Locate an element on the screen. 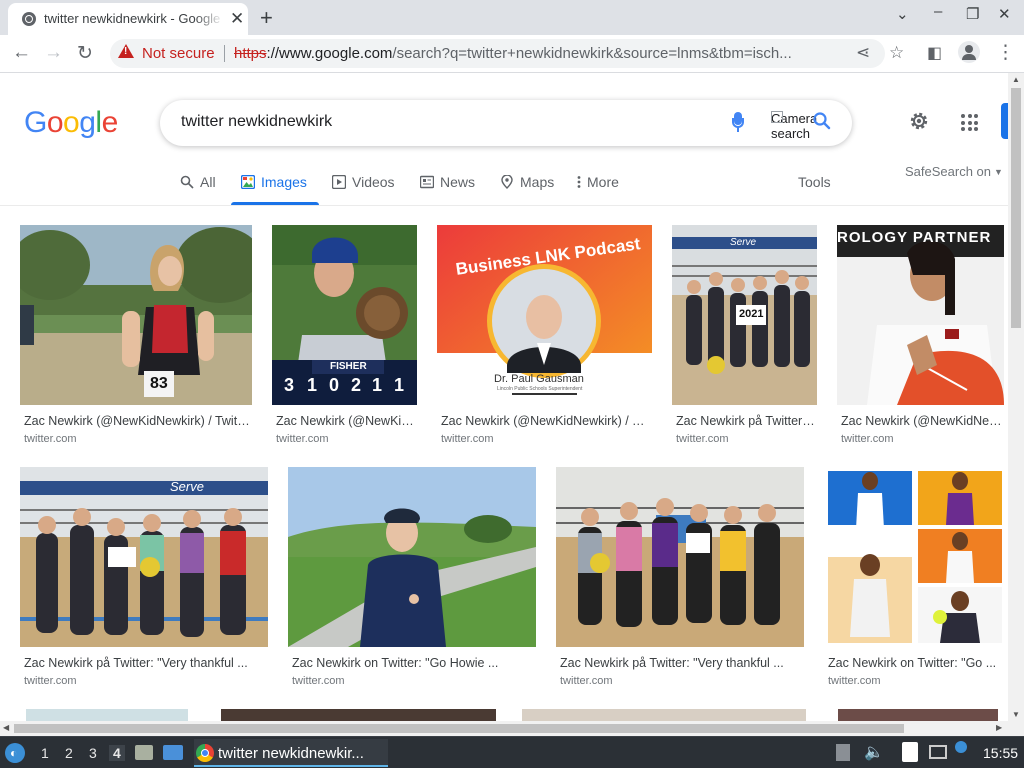 This screenshot has height=768, width=1024. restore-icon: ❐ is located at coordinates (972, 14).